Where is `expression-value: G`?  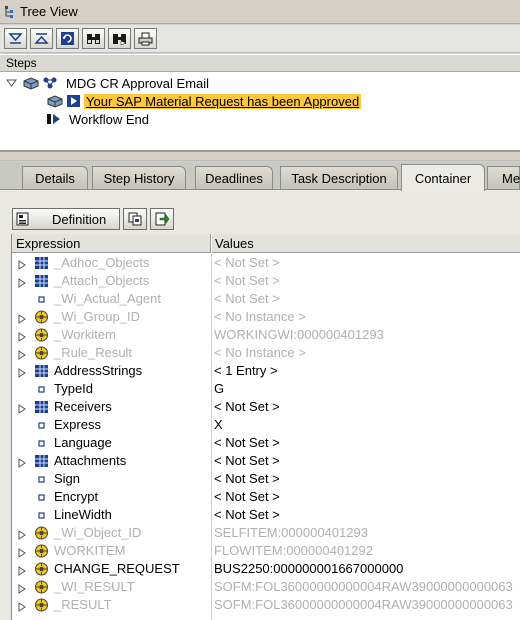 expression-value: G is located at coordinates (219, 388).